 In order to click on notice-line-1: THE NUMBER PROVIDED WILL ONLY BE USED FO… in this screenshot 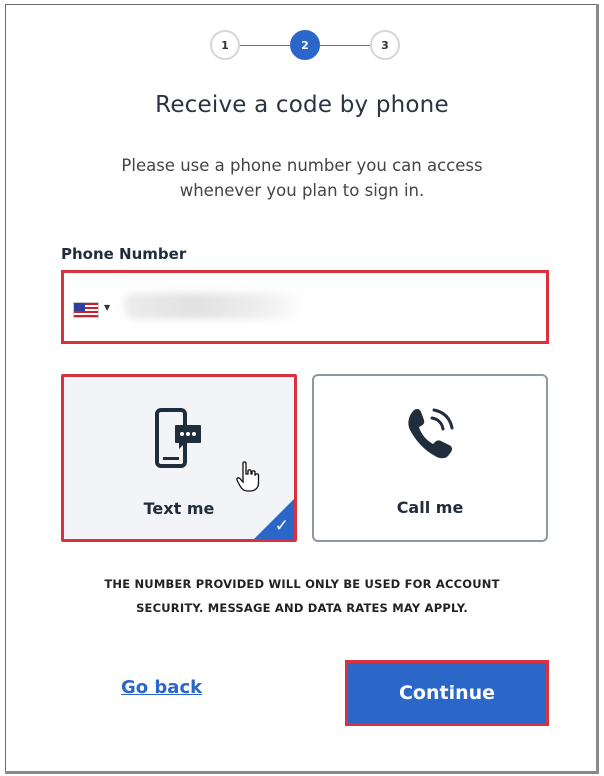, I will do `click(302, 584)`.